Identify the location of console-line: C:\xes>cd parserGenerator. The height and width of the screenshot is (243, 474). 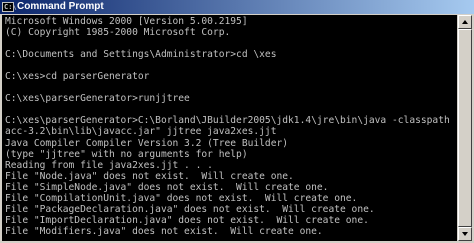
(77, 77).